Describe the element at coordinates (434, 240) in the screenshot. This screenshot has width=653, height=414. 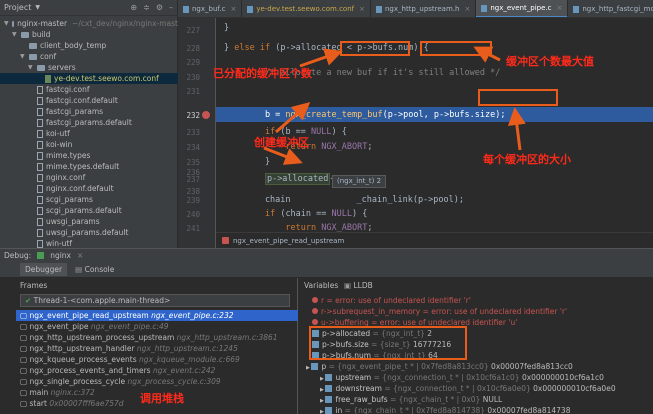
I see `breadcrumb: ngx_event_pipe_read_upstream` at that location.